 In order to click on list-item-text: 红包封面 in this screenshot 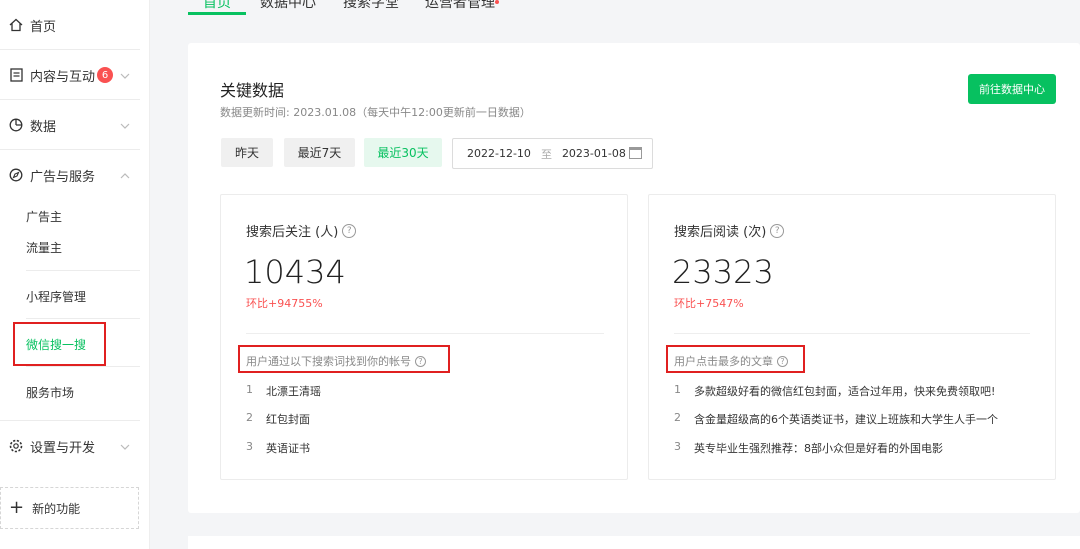, I will do `click(288, 419)`.